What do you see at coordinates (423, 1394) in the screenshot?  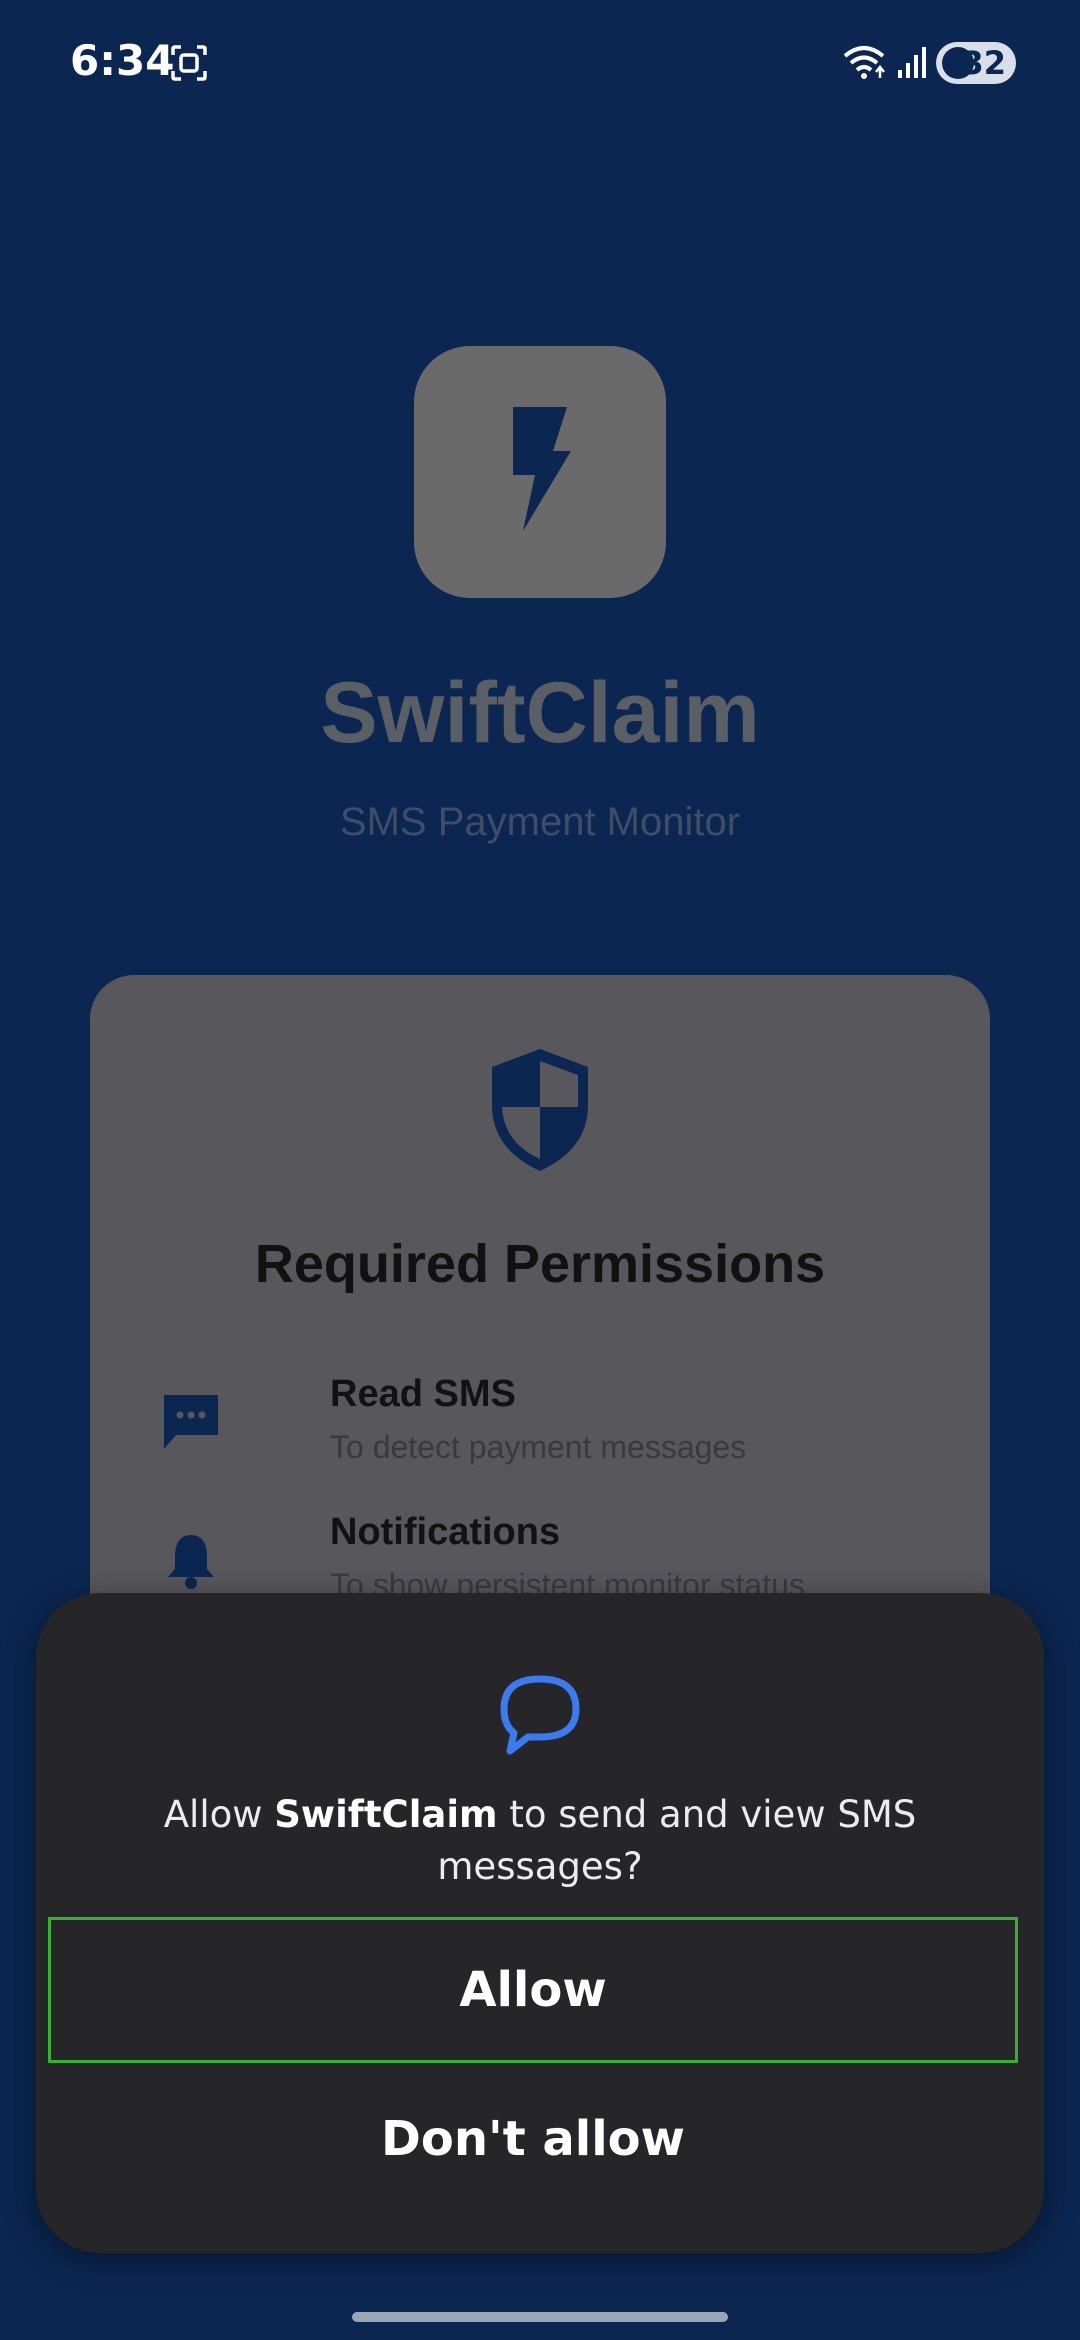 I see `permission-label: Read SMS` at bounding box center [423, 1394].